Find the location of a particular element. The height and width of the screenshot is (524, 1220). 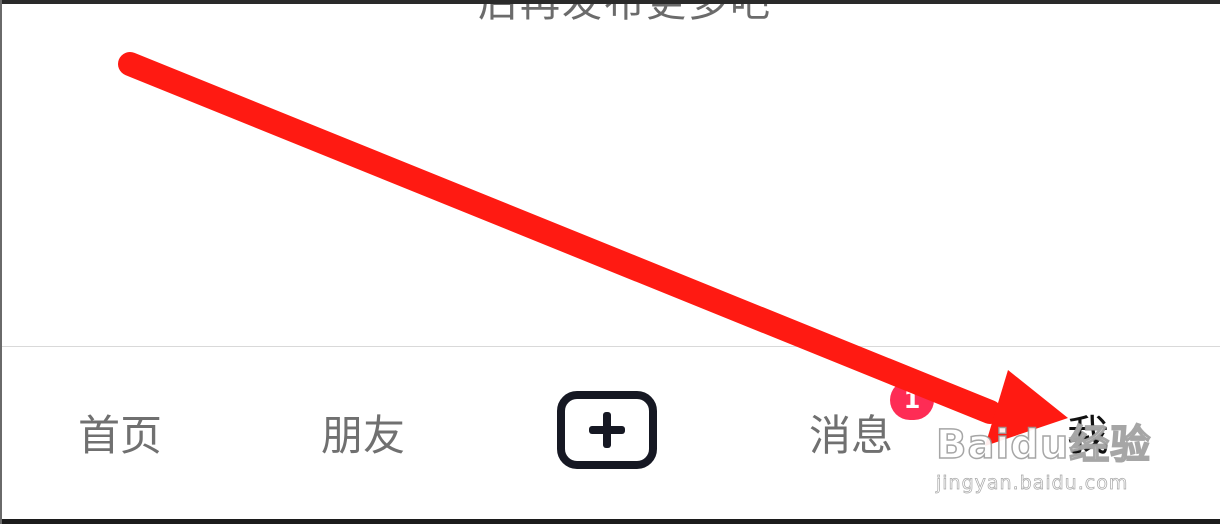

header-partial-text: 后再发布更多吧 is located at coordinates (625, 13).